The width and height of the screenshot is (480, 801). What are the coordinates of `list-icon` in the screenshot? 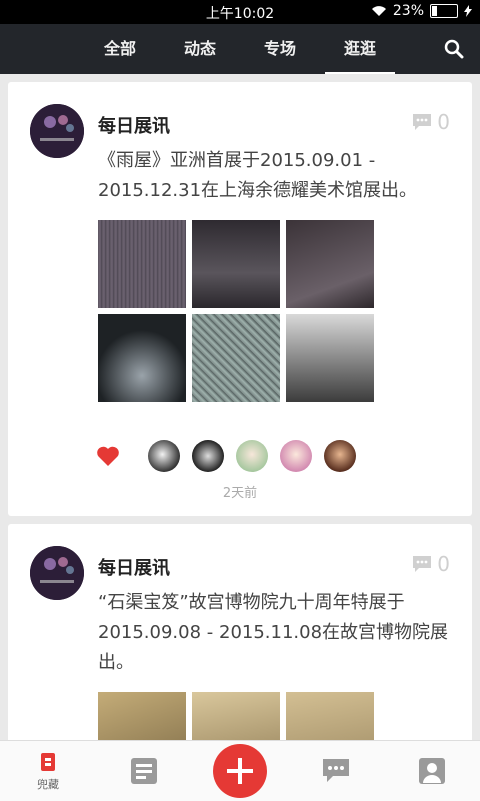 It's located at (144, 771).